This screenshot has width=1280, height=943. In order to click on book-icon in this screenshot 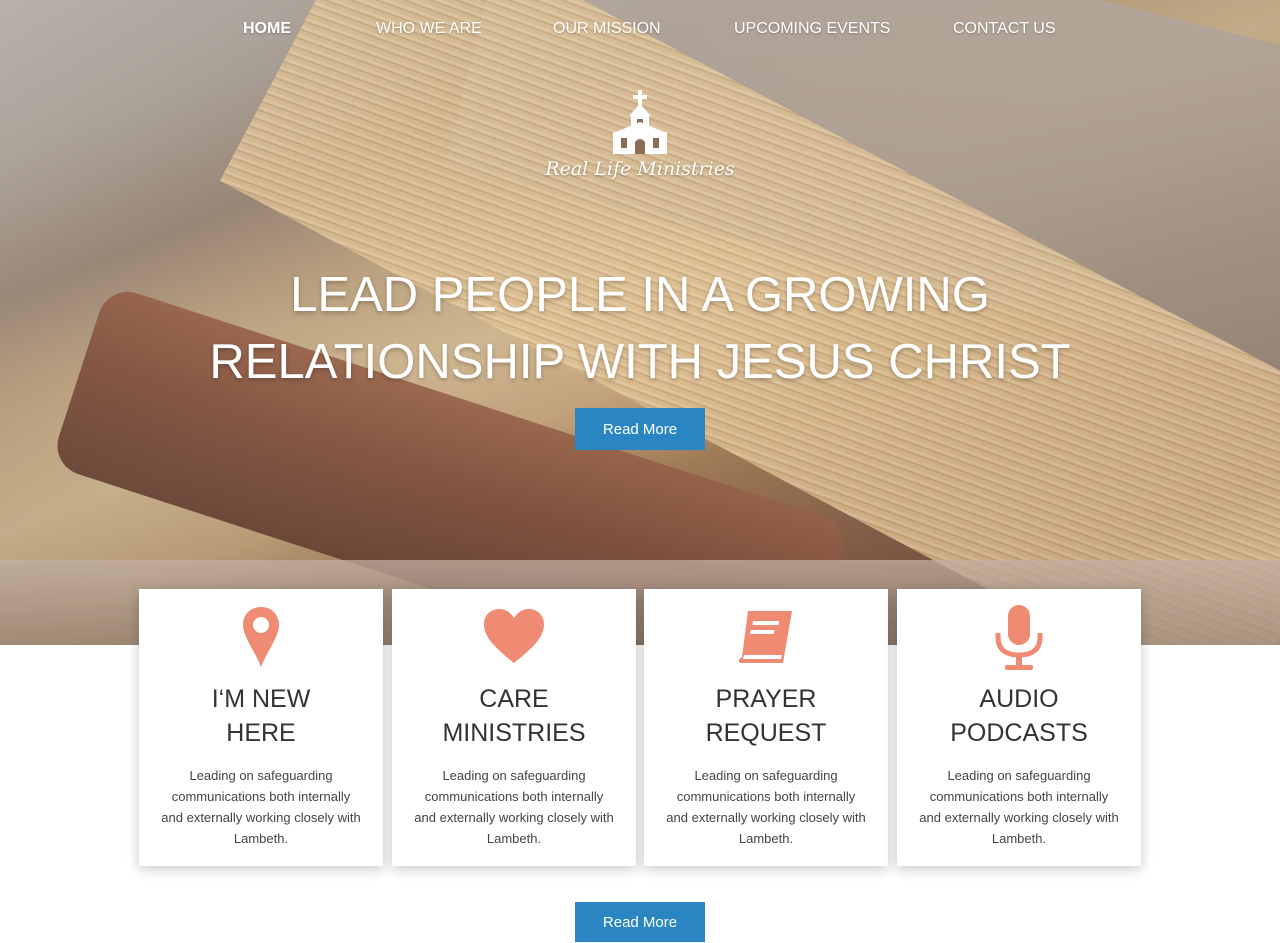, I will do `click(766, 637)`.